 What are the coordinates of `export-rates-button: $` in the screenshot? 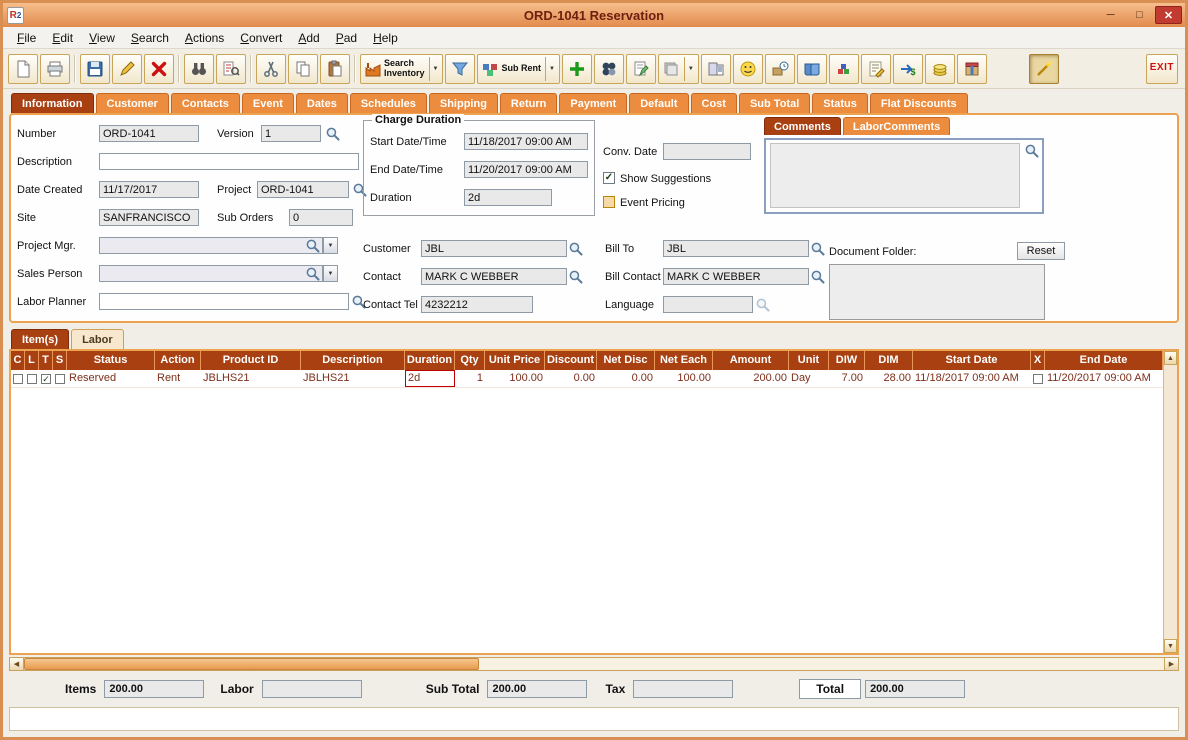 It's located at (907, 68).